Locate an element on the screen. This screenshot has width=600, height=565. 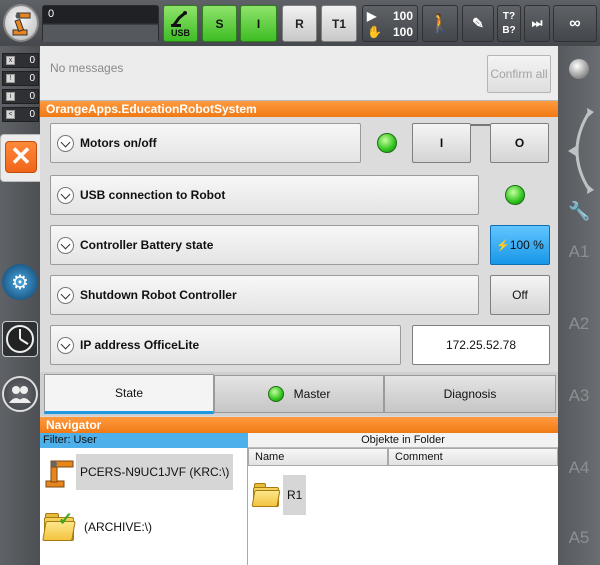
tab-master-label: Master is located at coordinates (312, 394).